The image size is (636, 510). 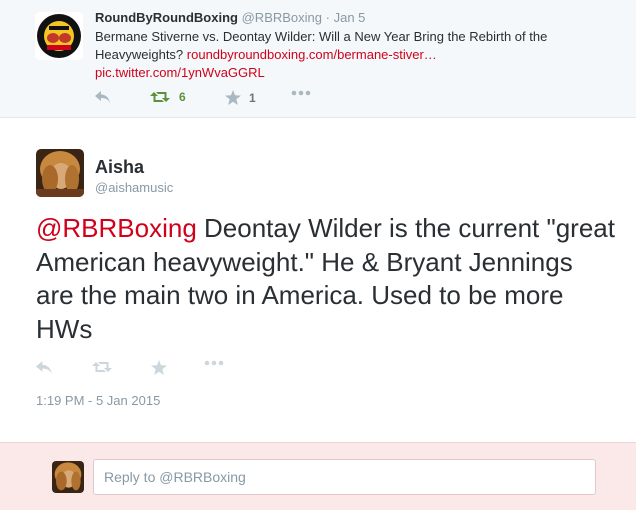 I want to click on retweet-button: 6, so click(x=168, y=97).